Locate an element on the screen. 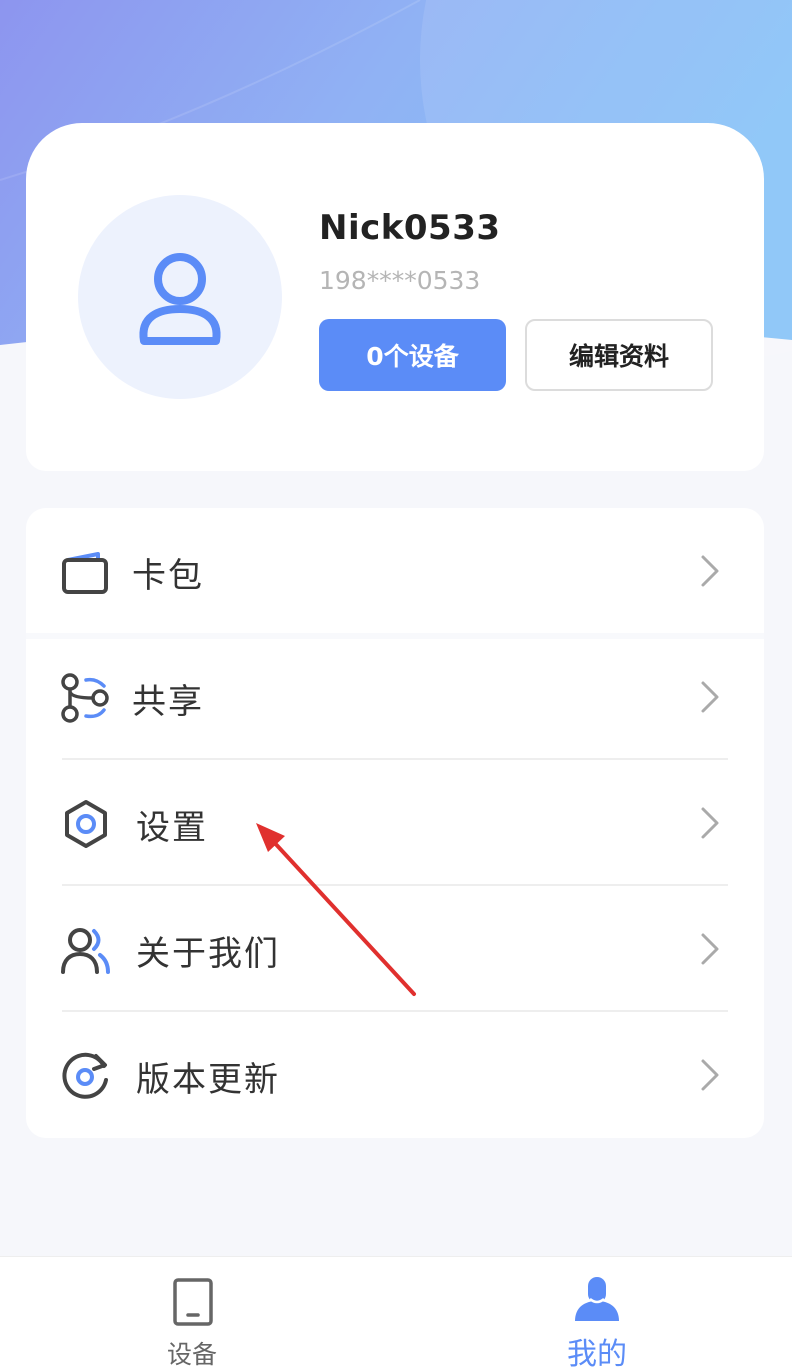 Image resolution: width=792 pixels, height=1372 pixels. username: Nick0533 is located at coordinates (410, 228).